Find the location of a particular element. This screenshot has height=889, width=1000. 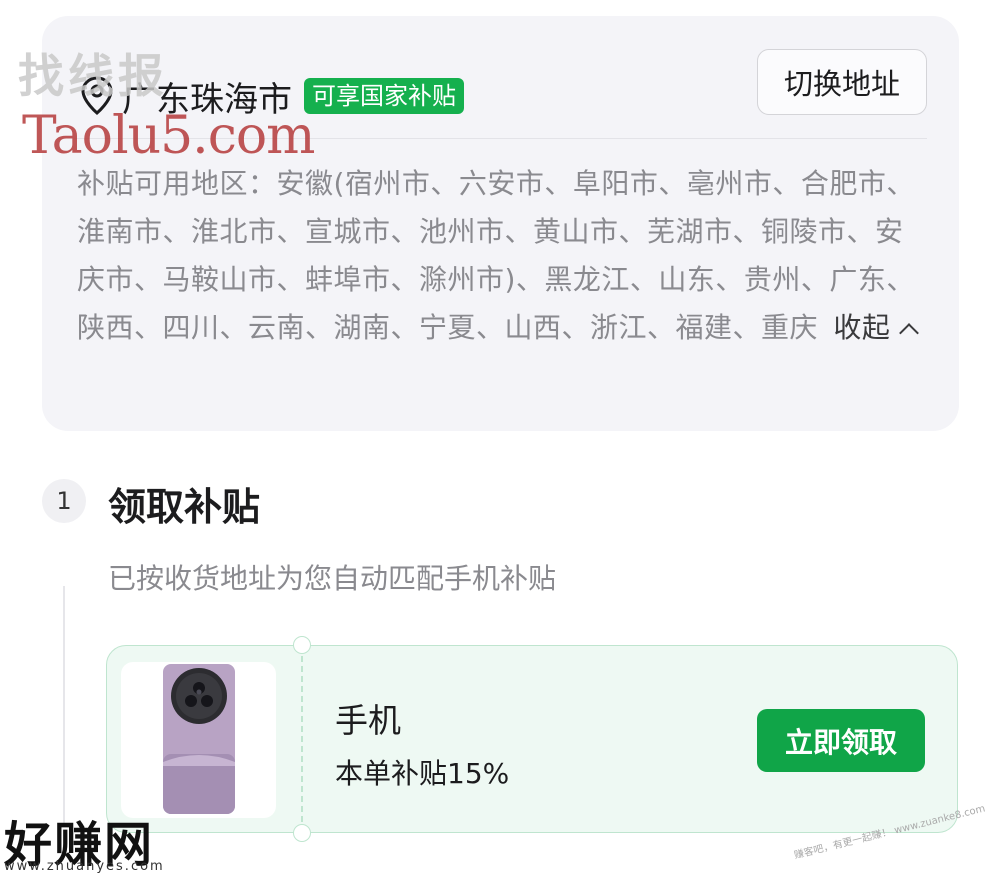

chevron-up-icon is located at coordinates (909, 333).